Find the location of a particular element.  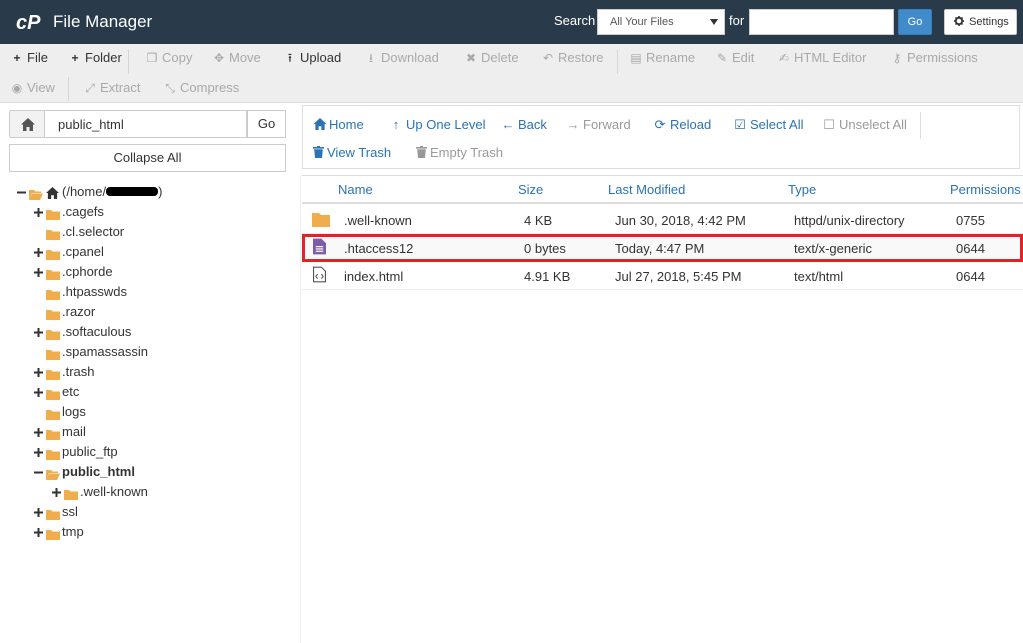

path-go-button: Go is located at coordinates (266, 124).